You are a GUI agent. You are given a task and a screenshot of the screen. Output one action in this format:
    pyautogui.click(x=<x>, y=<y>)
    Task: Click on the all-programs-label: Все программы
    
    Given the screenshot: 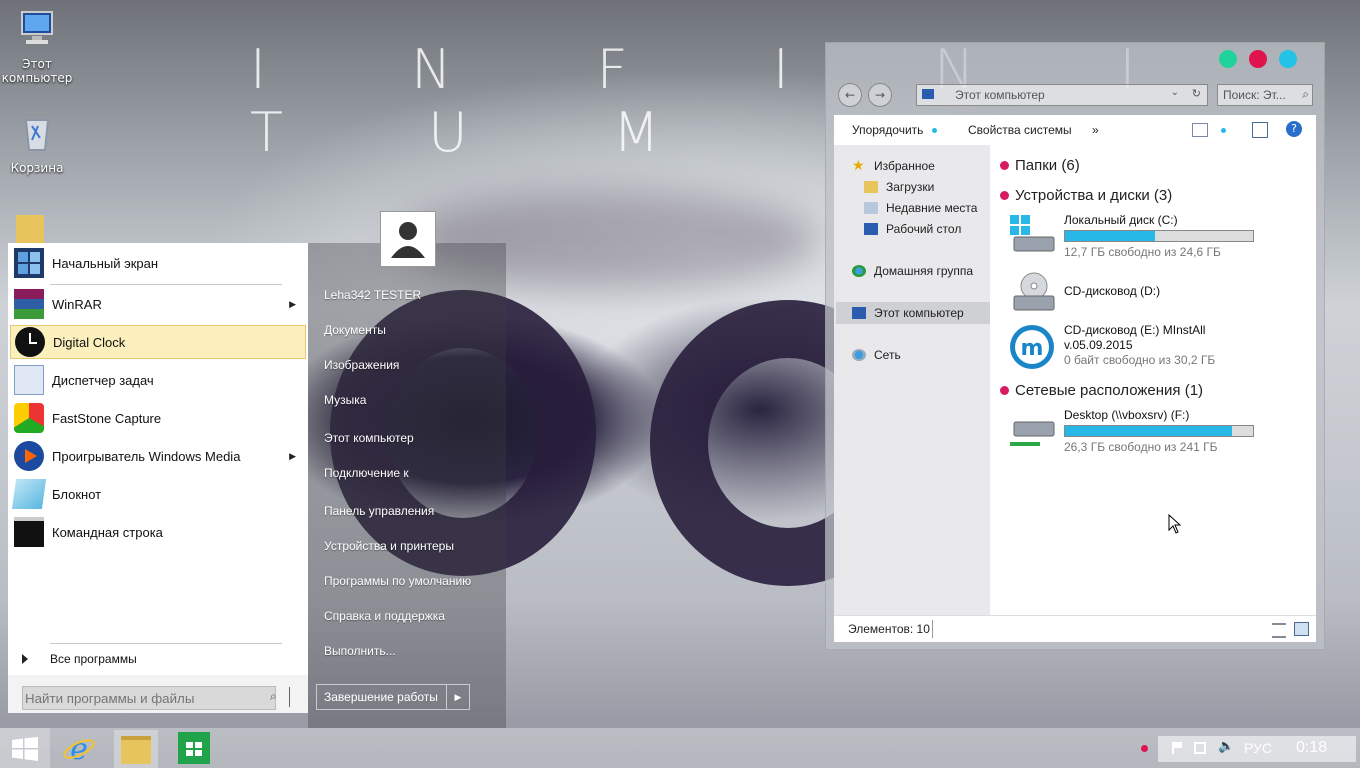 What is the action you would take?
    pyautogui.click(x=93, y=659)
    